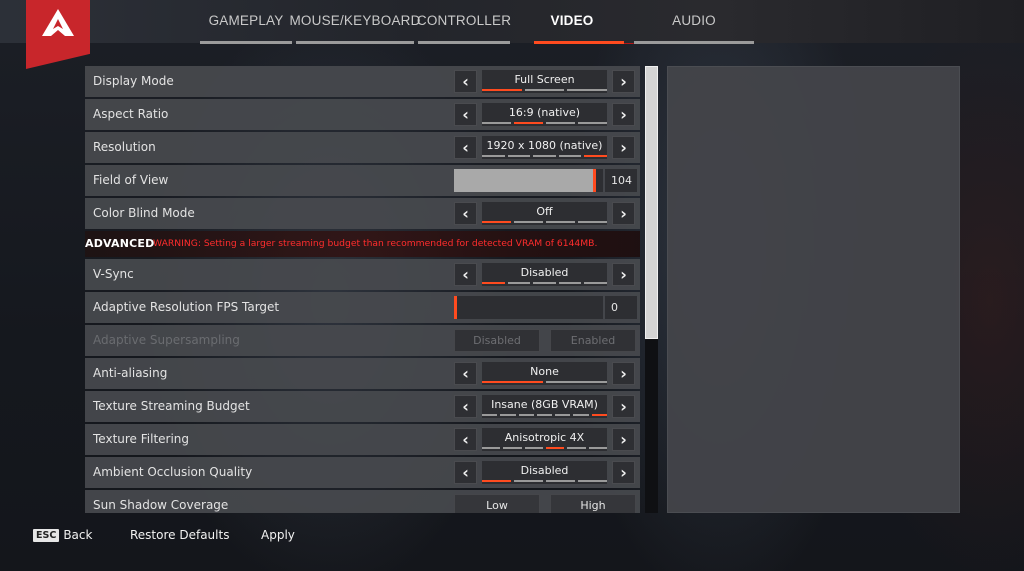 The width and height of the screenshot is (1024, 571). I want to click on anti-aliasing-selector: None, so click(544, 373).